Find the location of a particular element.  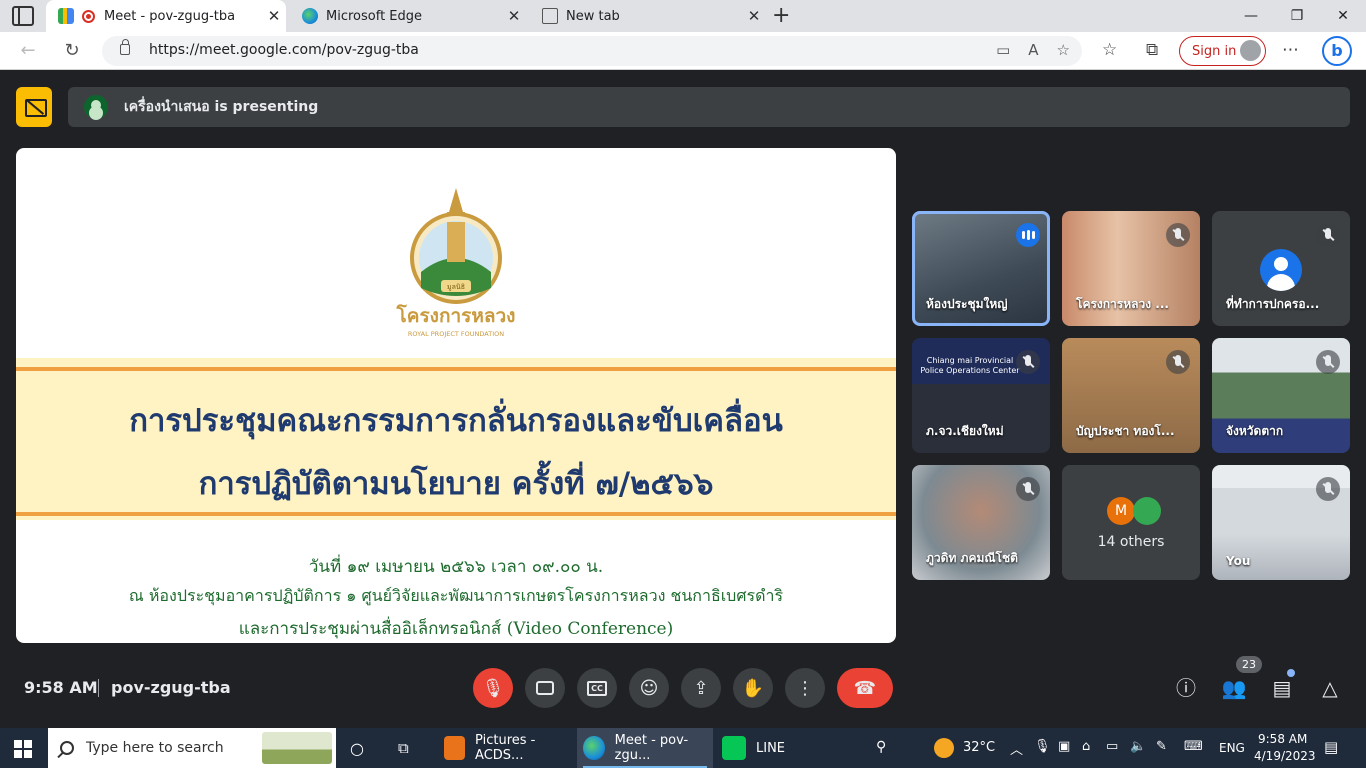

lock-icon is located at coordinates (125, 47).